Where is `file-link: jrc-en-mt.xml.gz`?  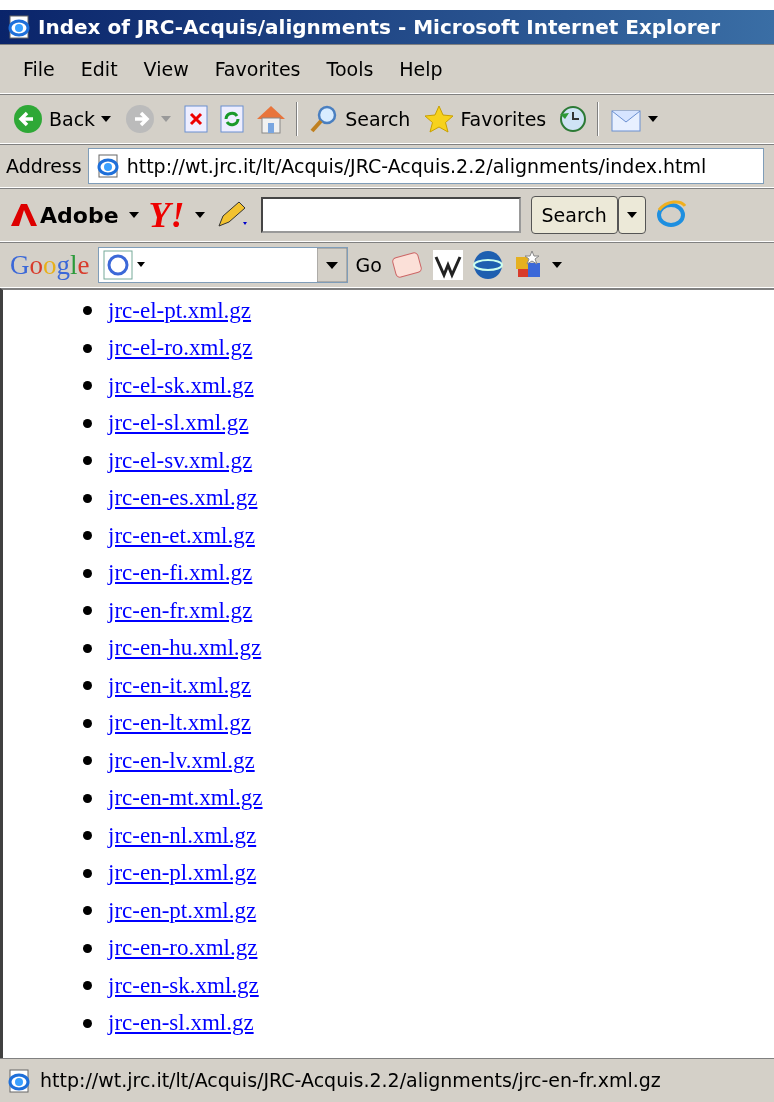
file-link: jrc-en-mt.xml.gz is located at coordinates (185, 798).